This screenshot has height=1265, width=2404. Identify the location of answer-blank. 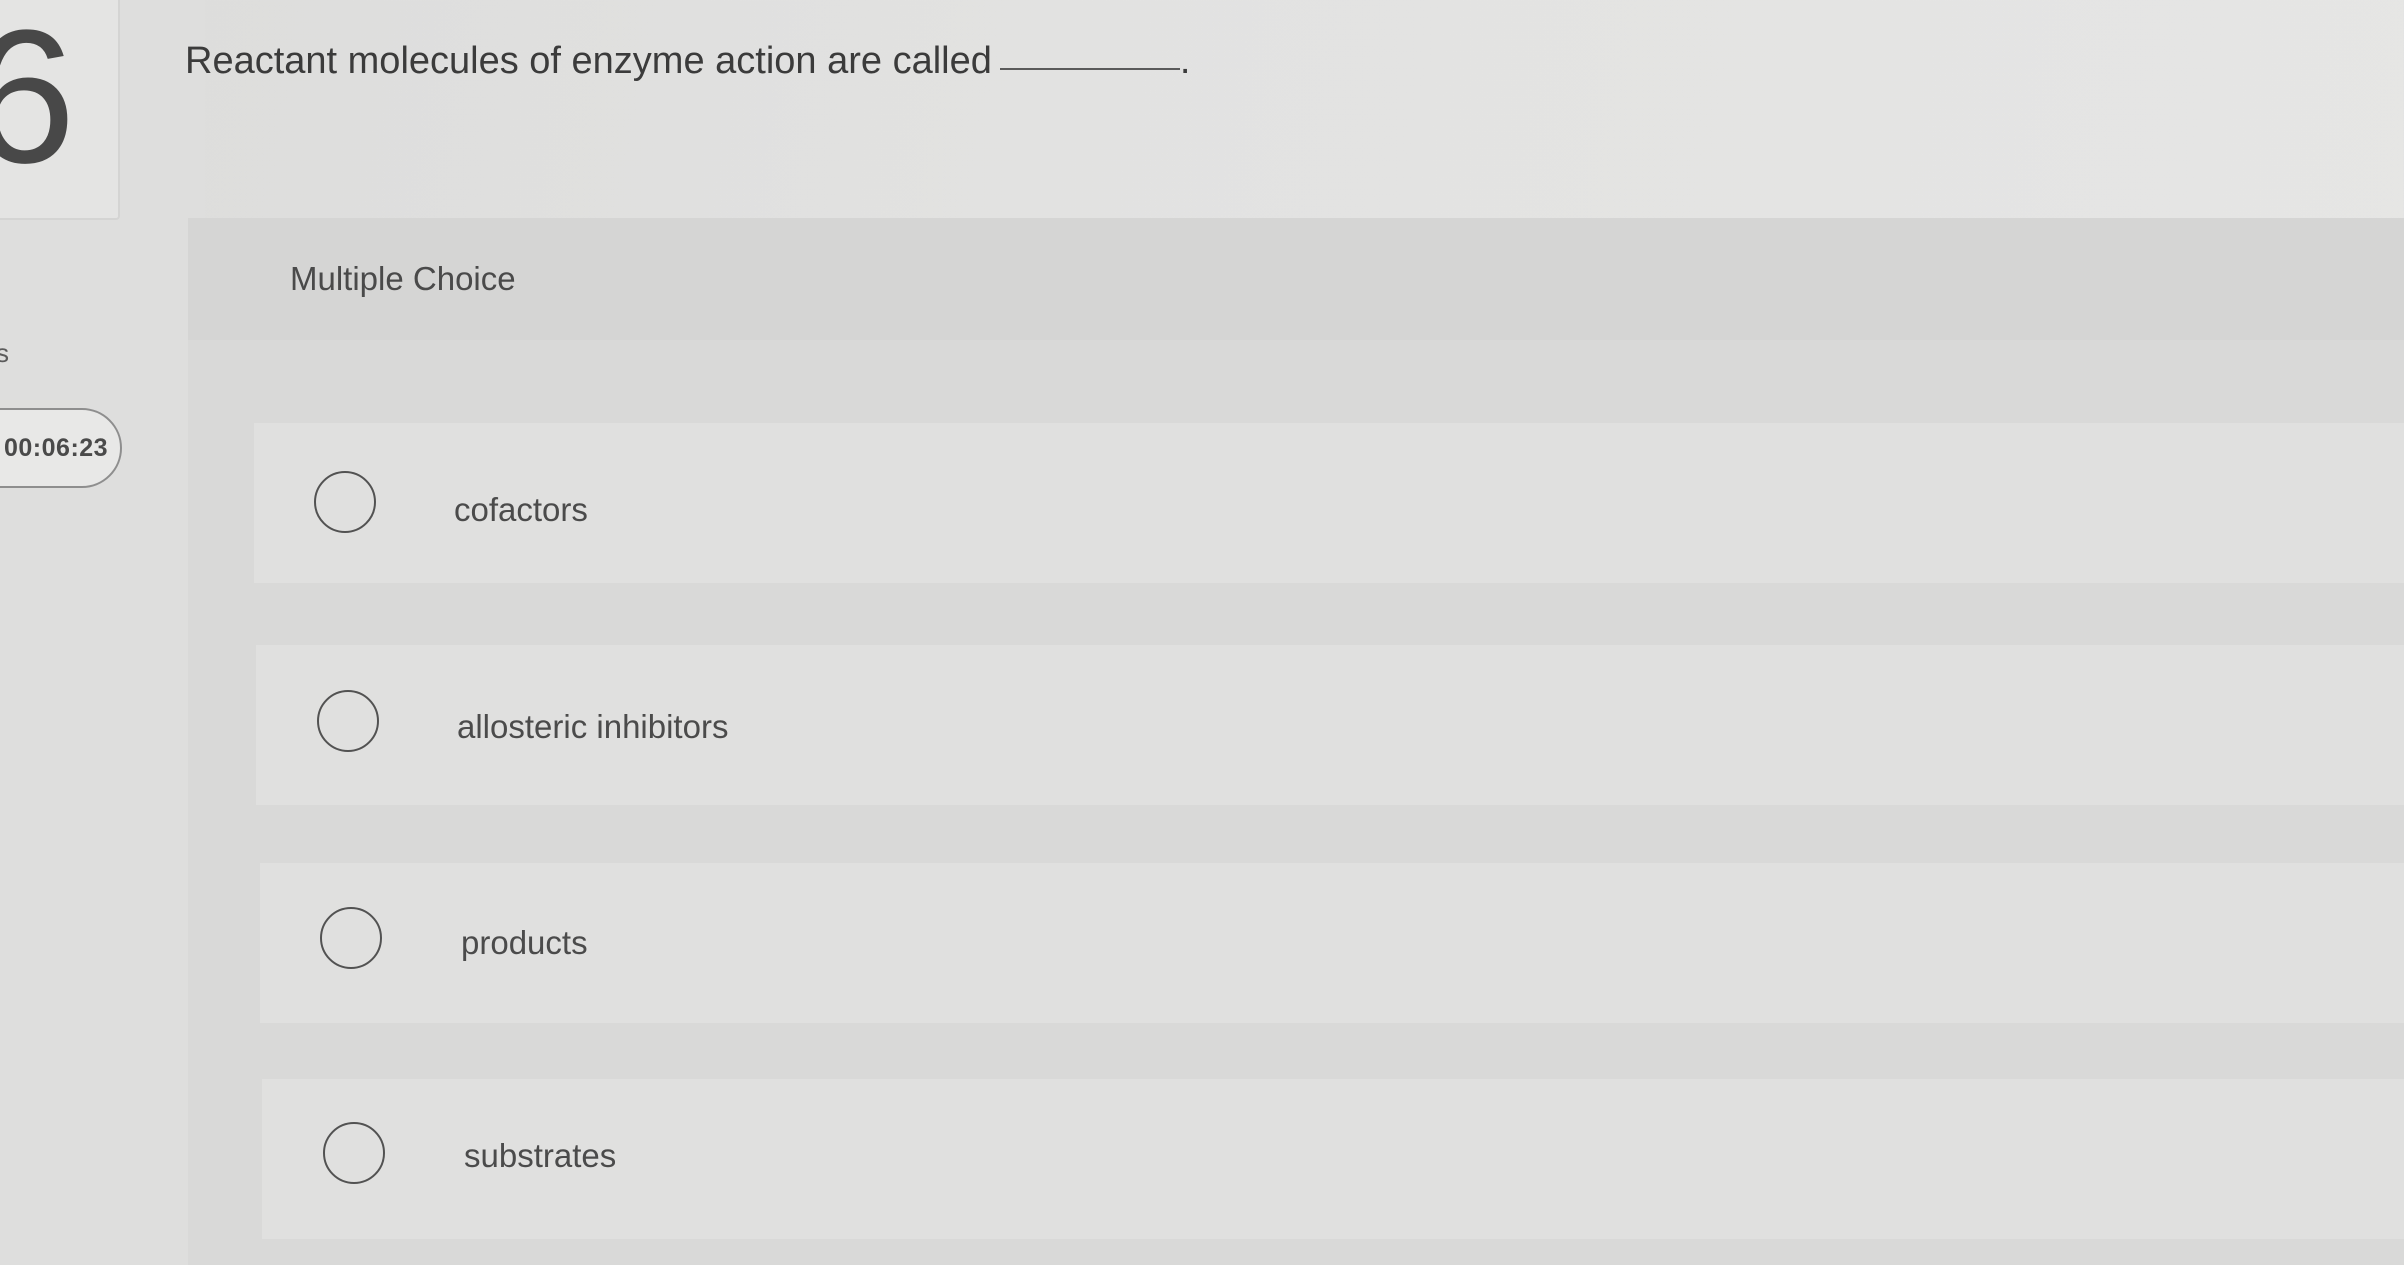
(1089, 69).